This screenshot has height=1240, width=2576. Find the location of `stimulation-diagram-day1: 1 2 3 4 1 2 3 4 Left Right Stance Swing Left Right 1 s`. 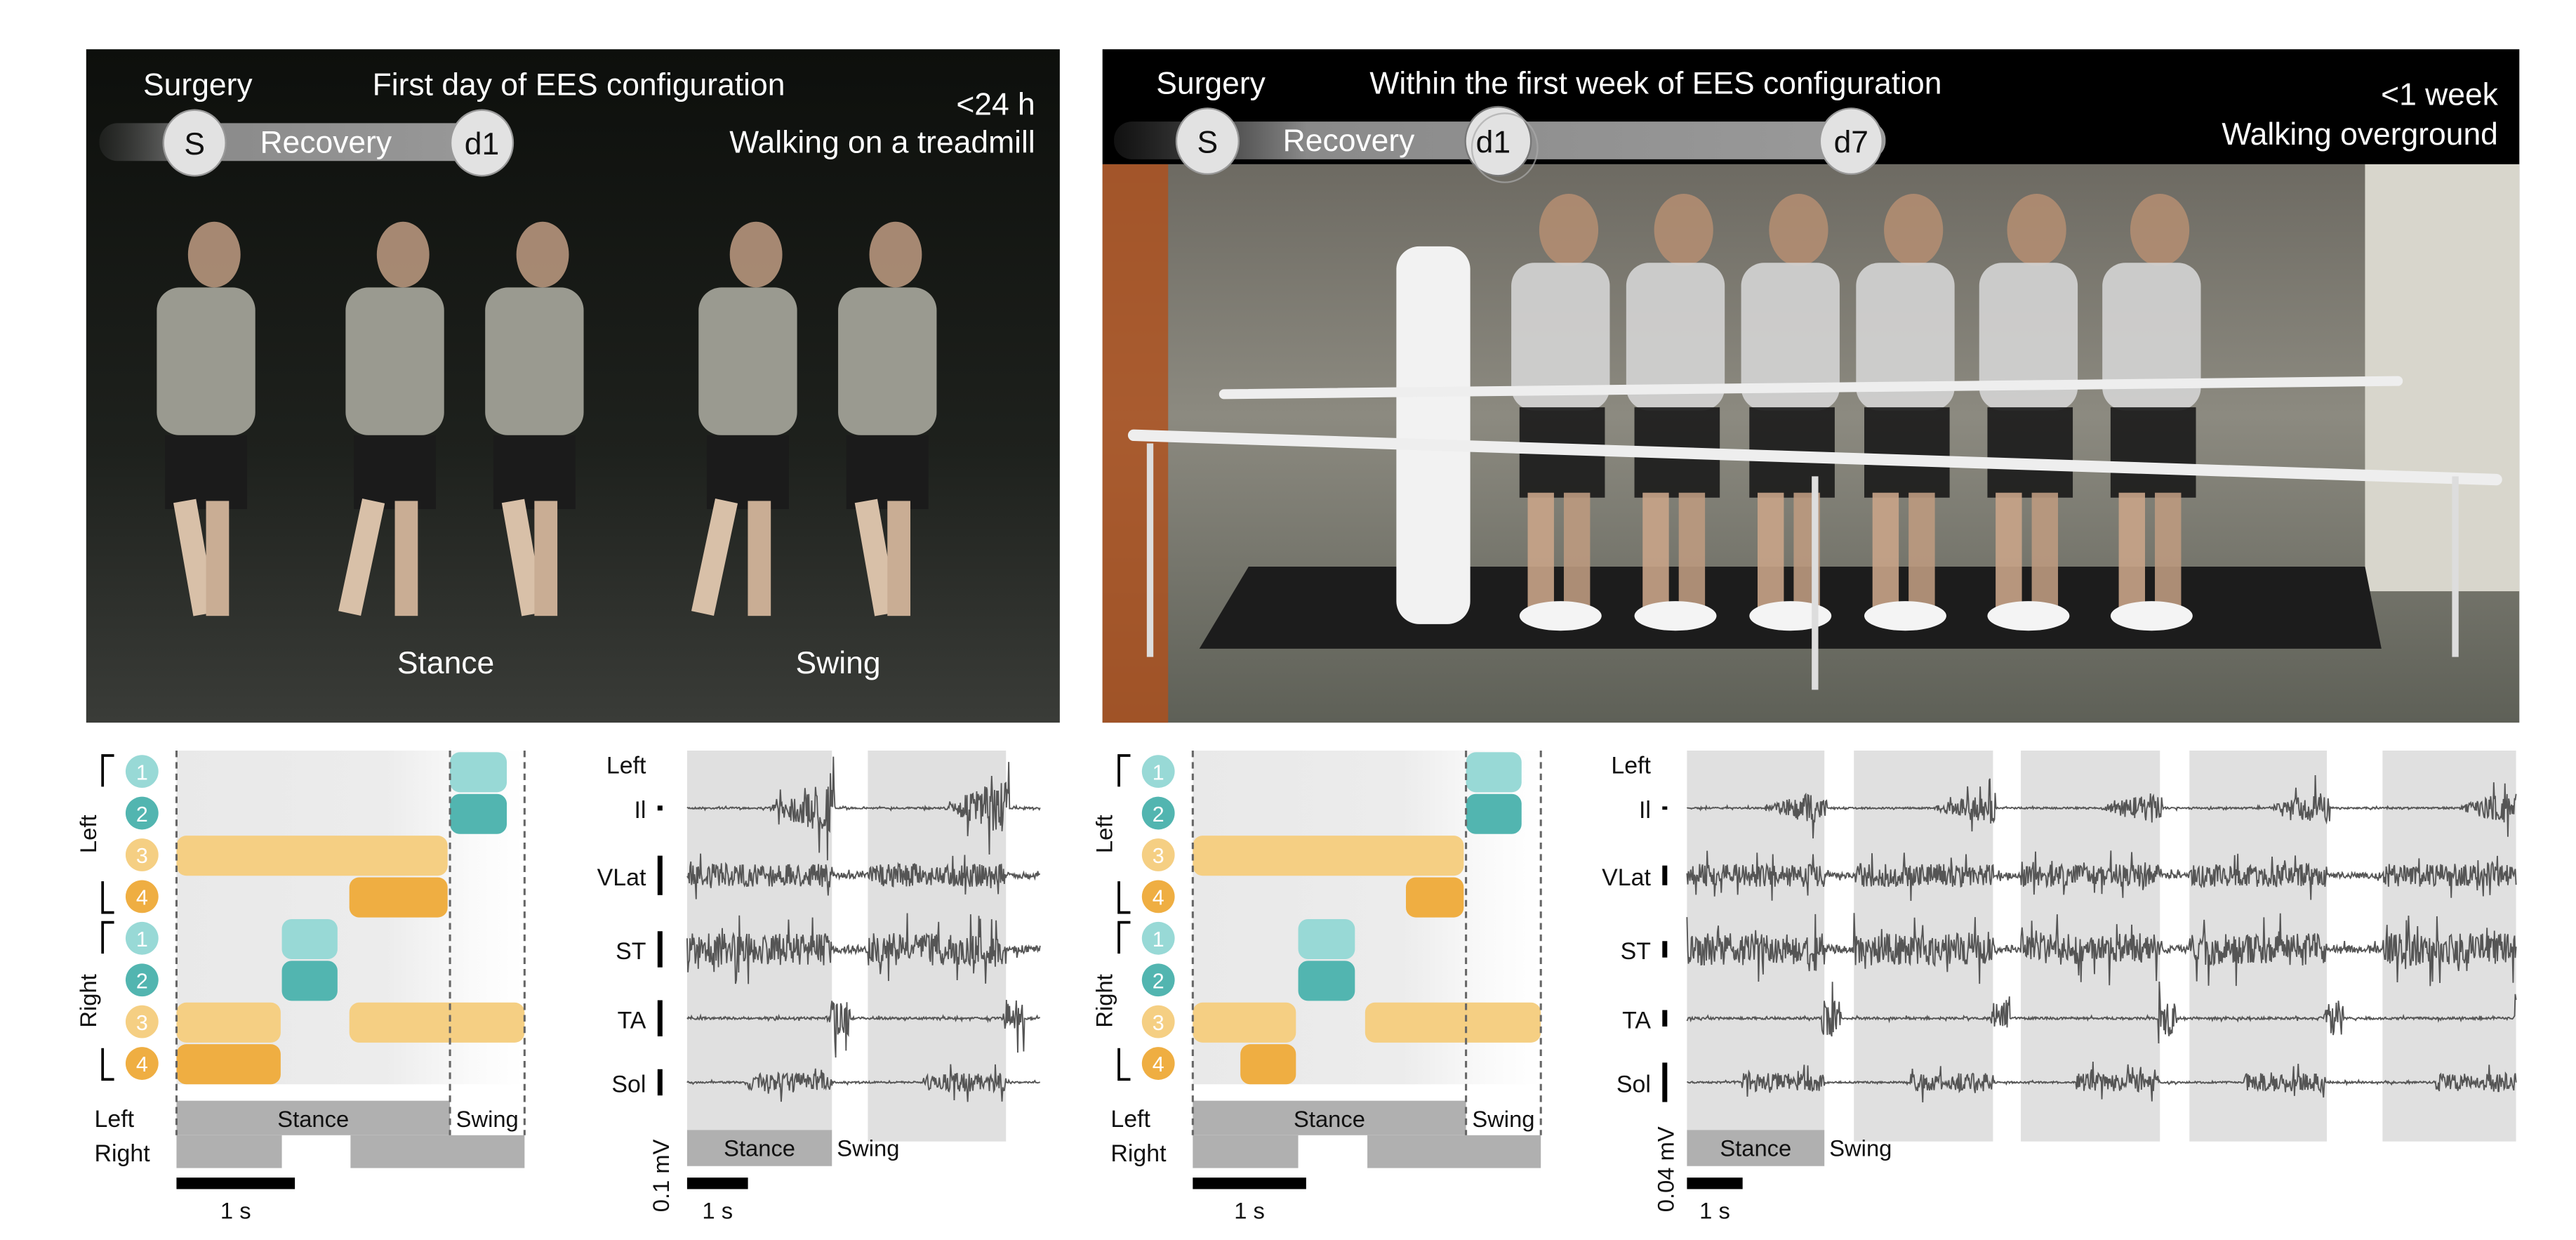

stimulation-diagram-day1: 1 2 3 4 1 2 3 4 Left Right Stance Swing Left Right 1 s is located at coordinates (301, 987).